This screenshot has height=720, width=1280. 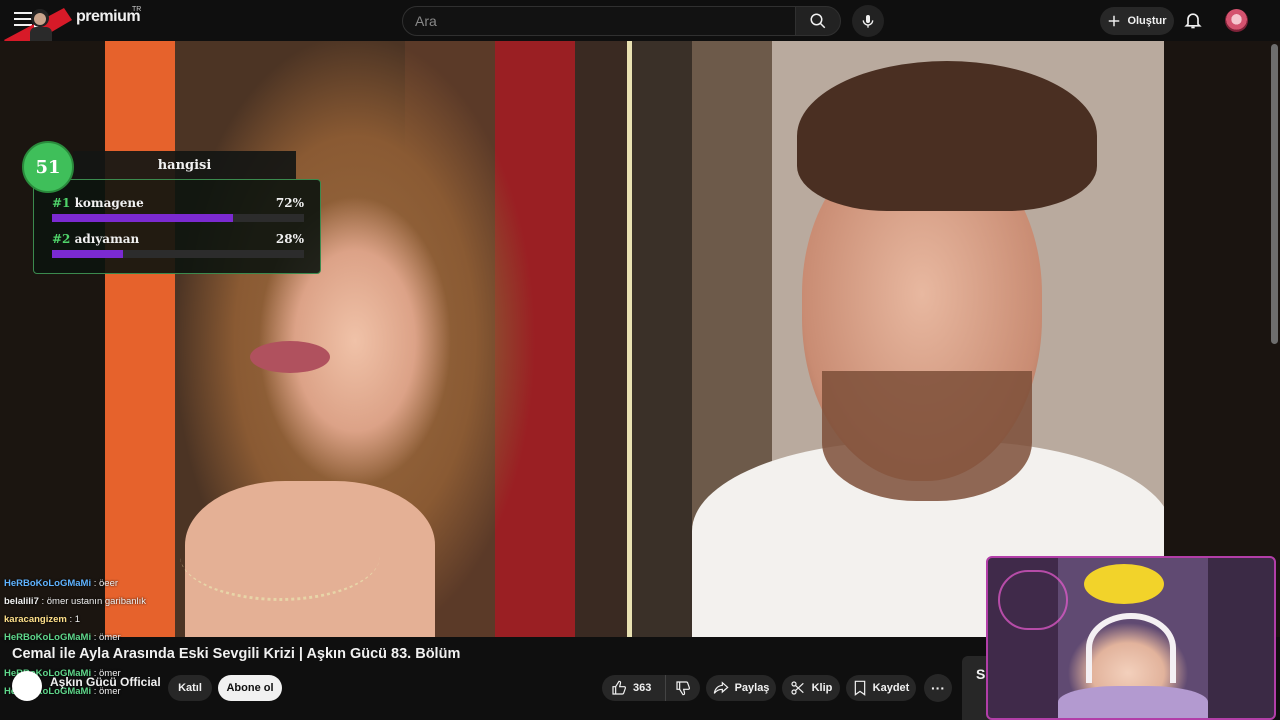 I want to click on poll-option-percent: 28%, so click(x=289, y=239).